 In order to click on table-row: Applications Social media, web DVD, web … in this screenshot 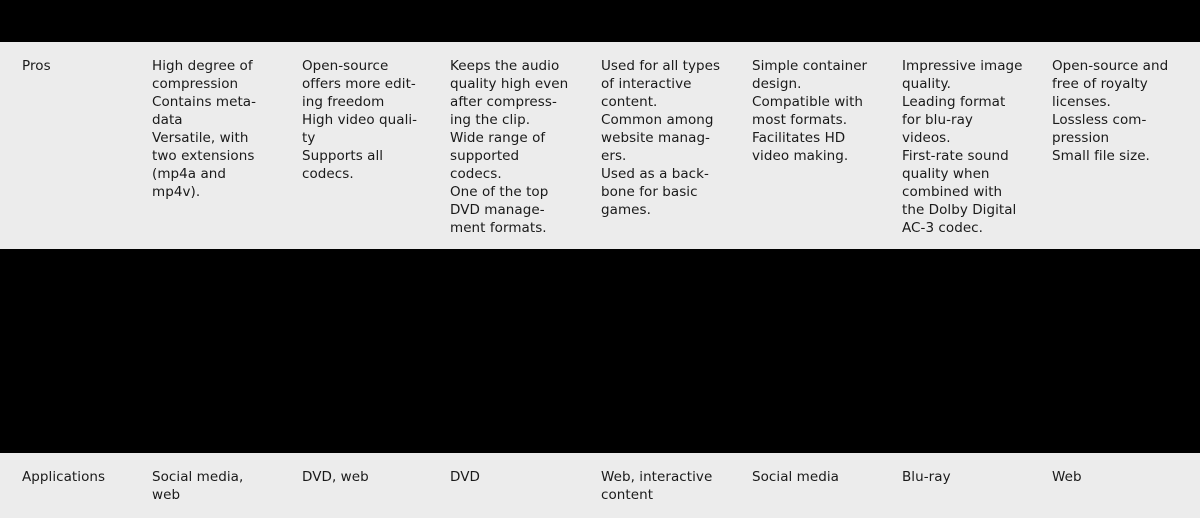, I will do `click(600, 485)`.